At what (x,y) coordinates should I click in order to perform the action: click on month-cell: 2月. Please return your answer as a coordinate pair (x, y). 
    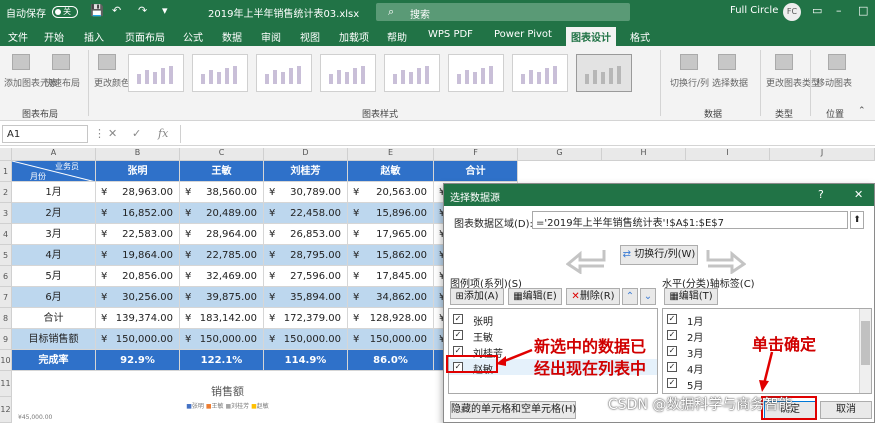
    Looking at the image, I should click on (54, 213).